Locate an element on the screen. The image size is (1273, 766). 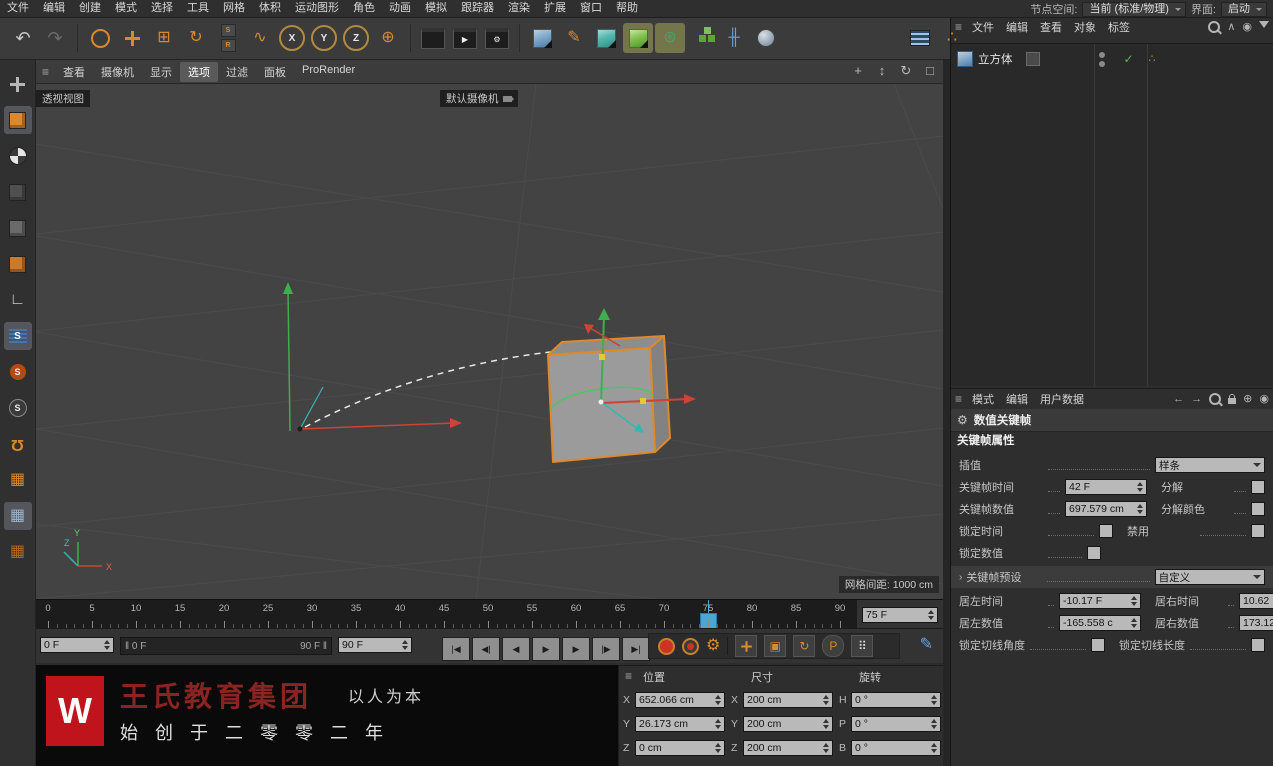
deformer-button: ╫ is located at coordinates (734, 38).